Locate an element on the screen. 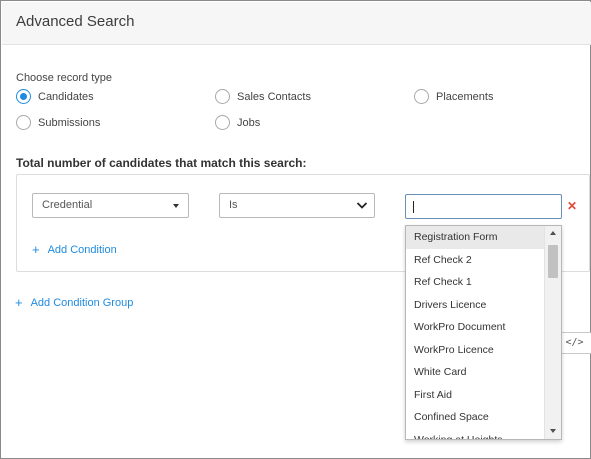 Image resolution: width=591 pixels, height=459 pixels. add-condition-group-label: Add Condition Group is located at coordinates (82, 302).